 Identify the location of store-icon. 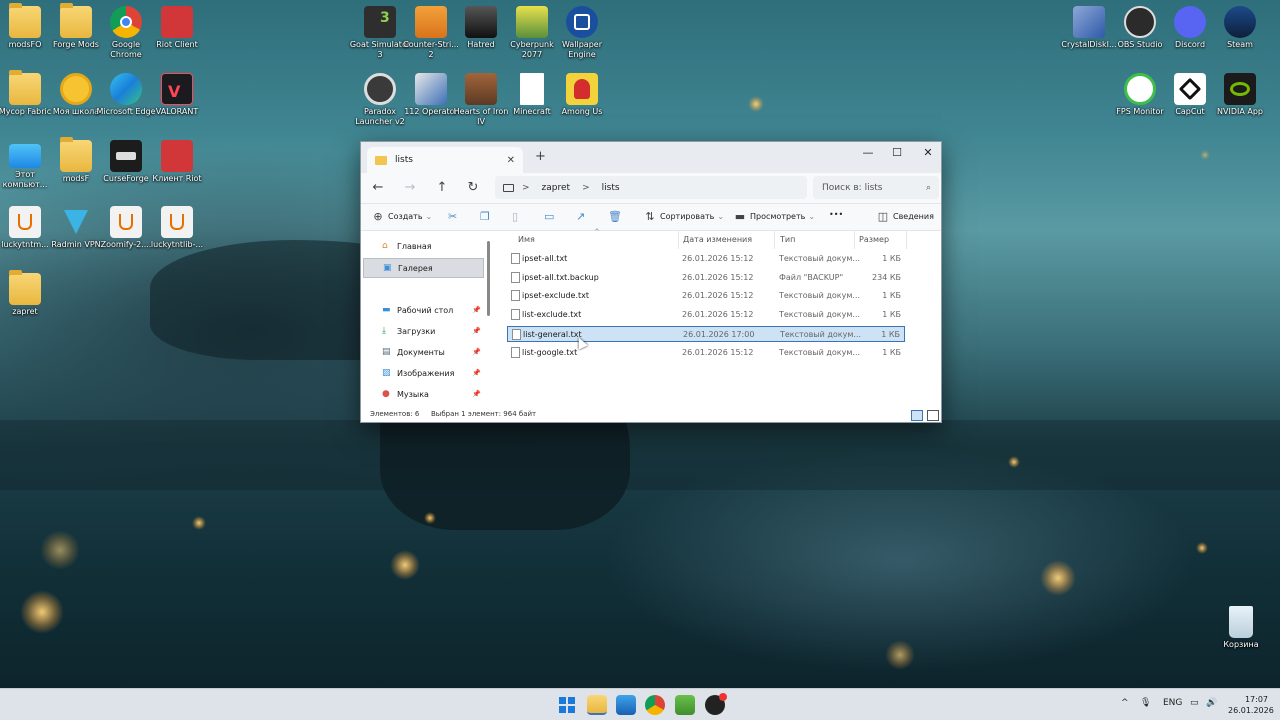
(626, 705).